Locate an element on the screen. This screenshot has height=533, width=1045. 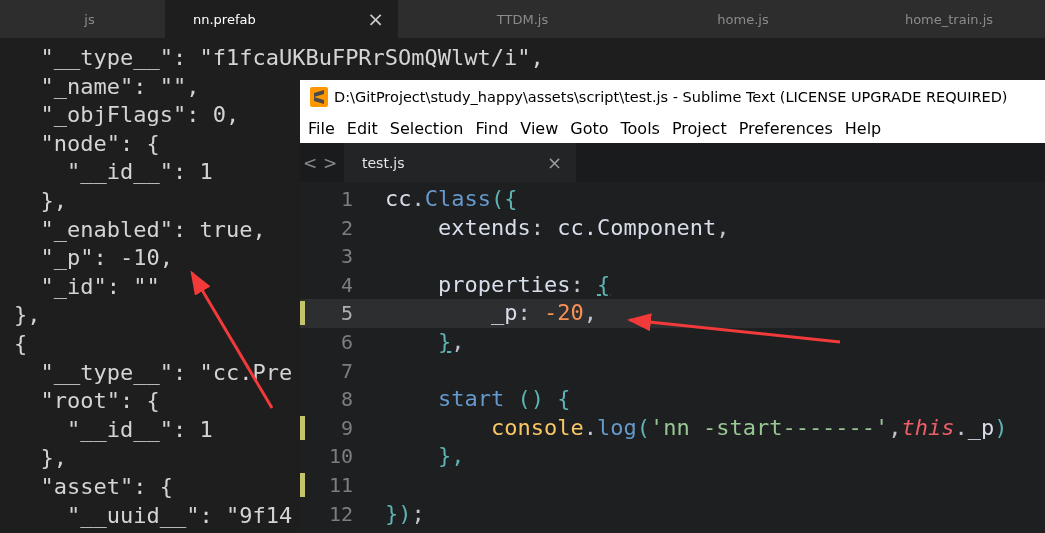
menu-item: File is located at coordinates (324, 128).